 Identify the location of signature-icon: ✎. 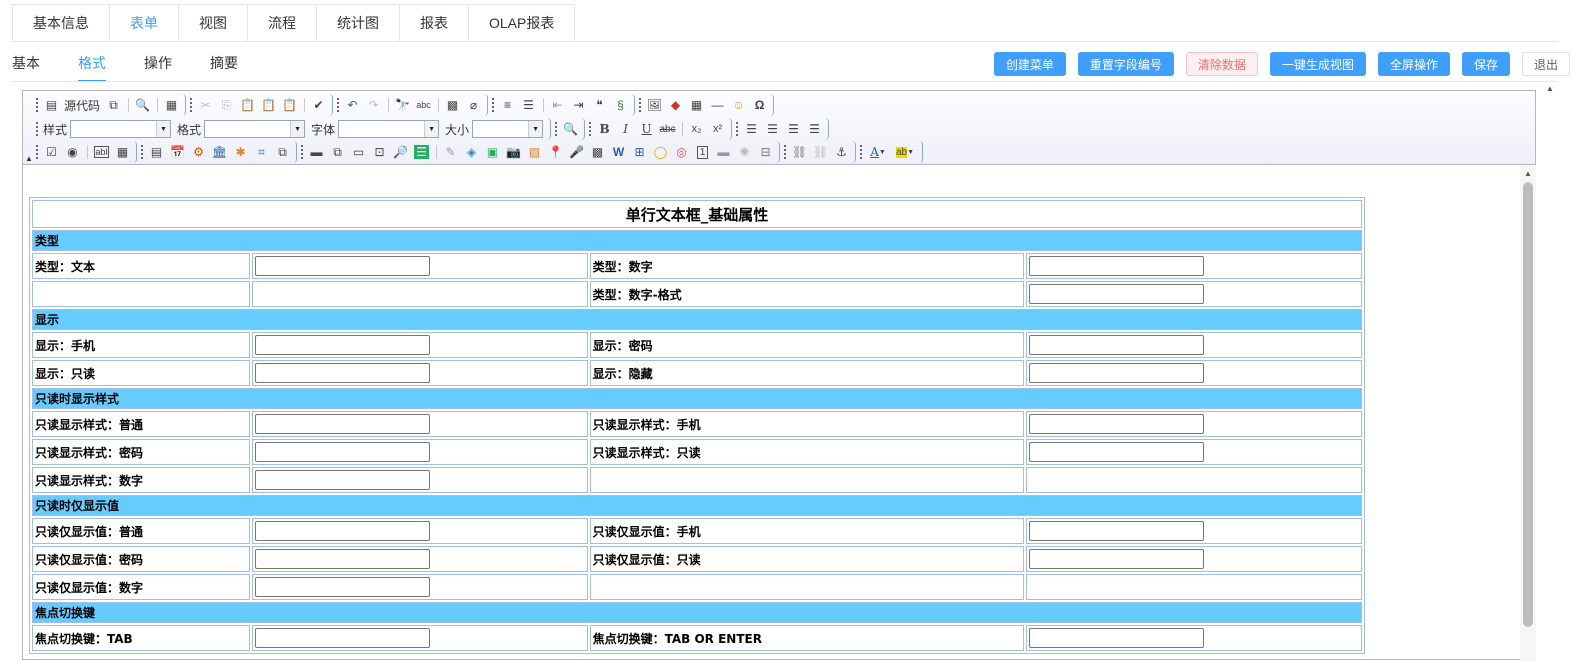
(450, 152).